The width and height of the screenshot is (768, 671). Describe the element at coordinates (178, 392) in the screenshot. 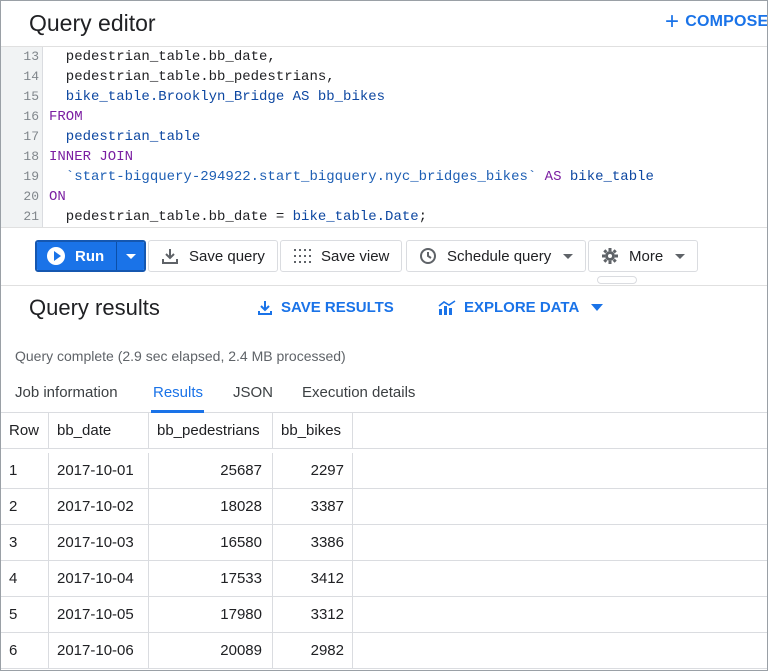

I see `tab-results: Results` at that location.